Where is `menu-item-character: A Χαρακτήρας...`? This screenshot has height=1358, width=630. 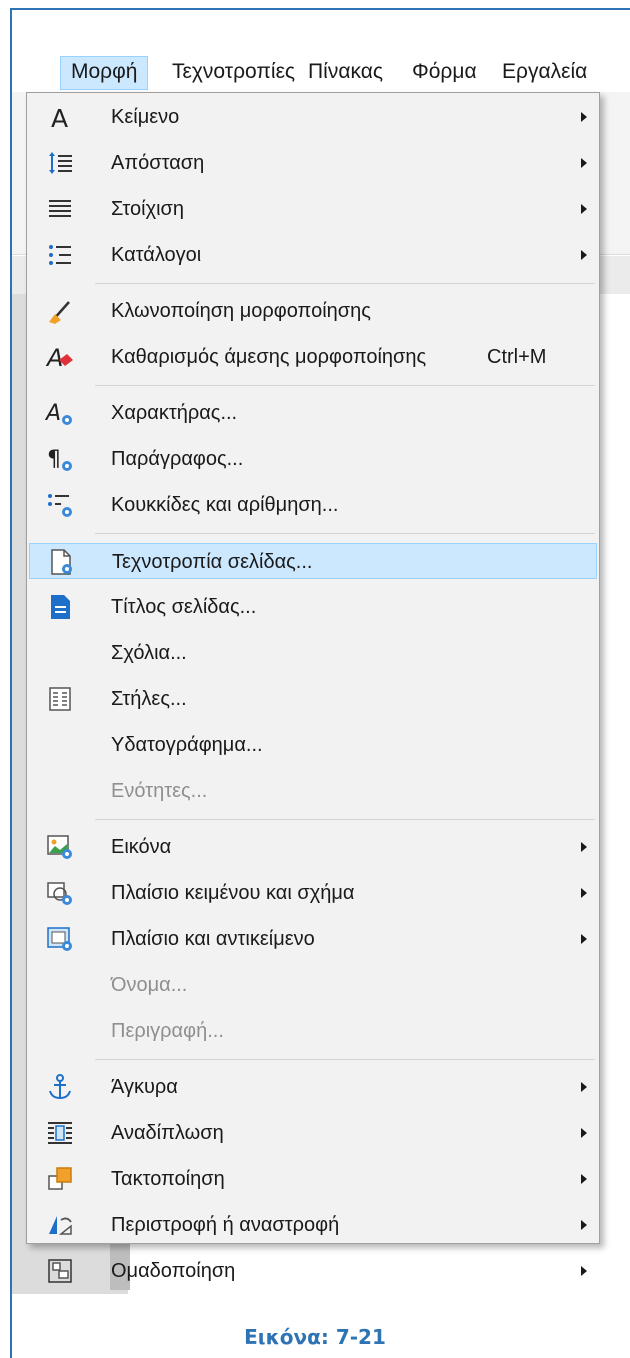 menu-item-character: A Χαρακτήρας... is located at coordinates (313, 413).